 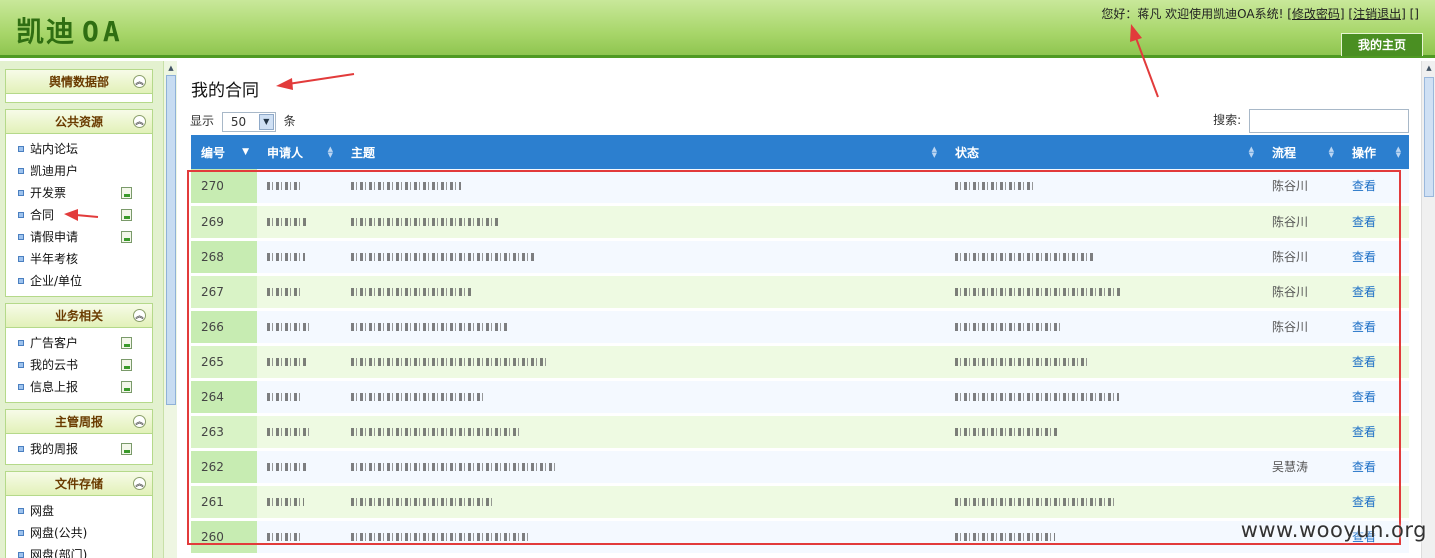 What do you see at coordinates (1302, 152) in the screenshot?
I see `column-header-flow: 流程 ▲ ▼` at bounding box center [1302, 152].